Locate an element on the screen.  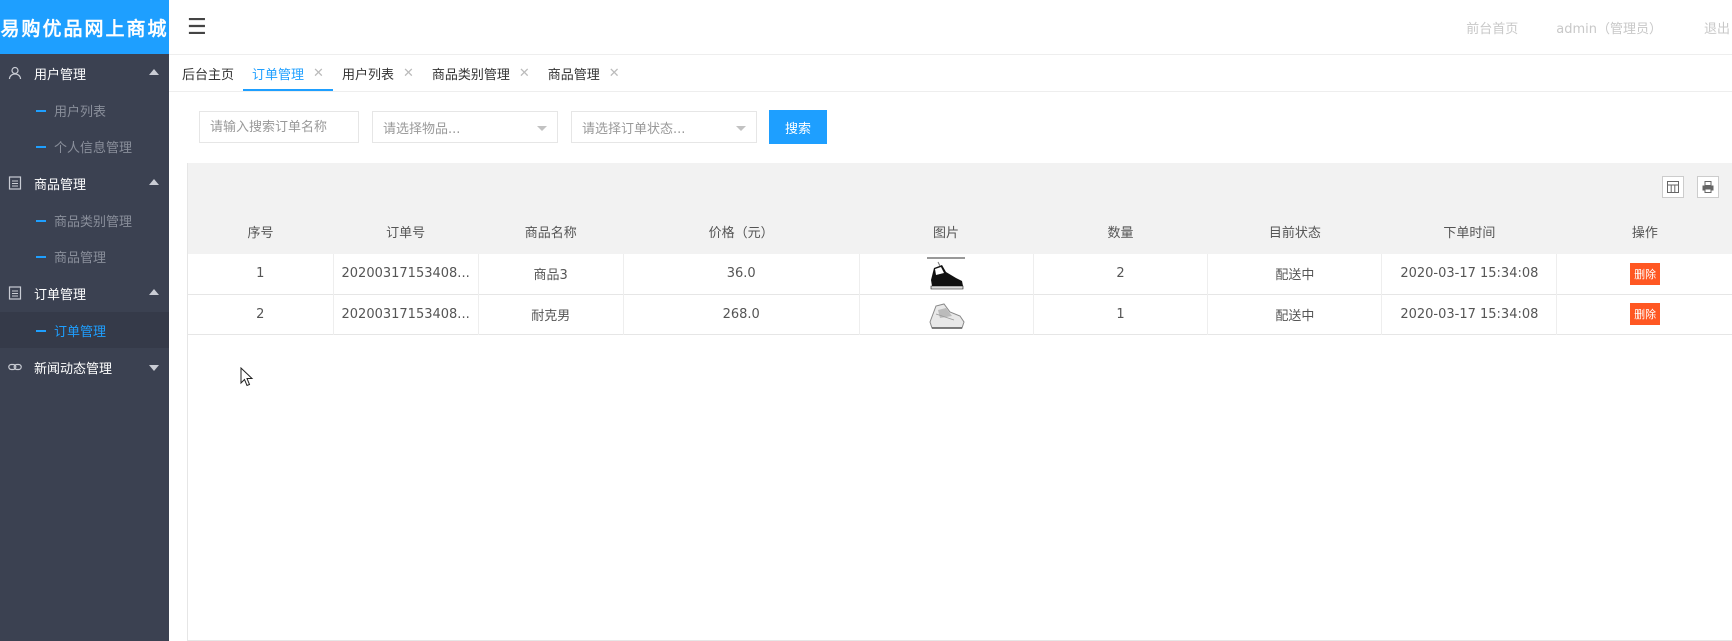
column-header: 下单时间 is located at coordinates (1469, 231).